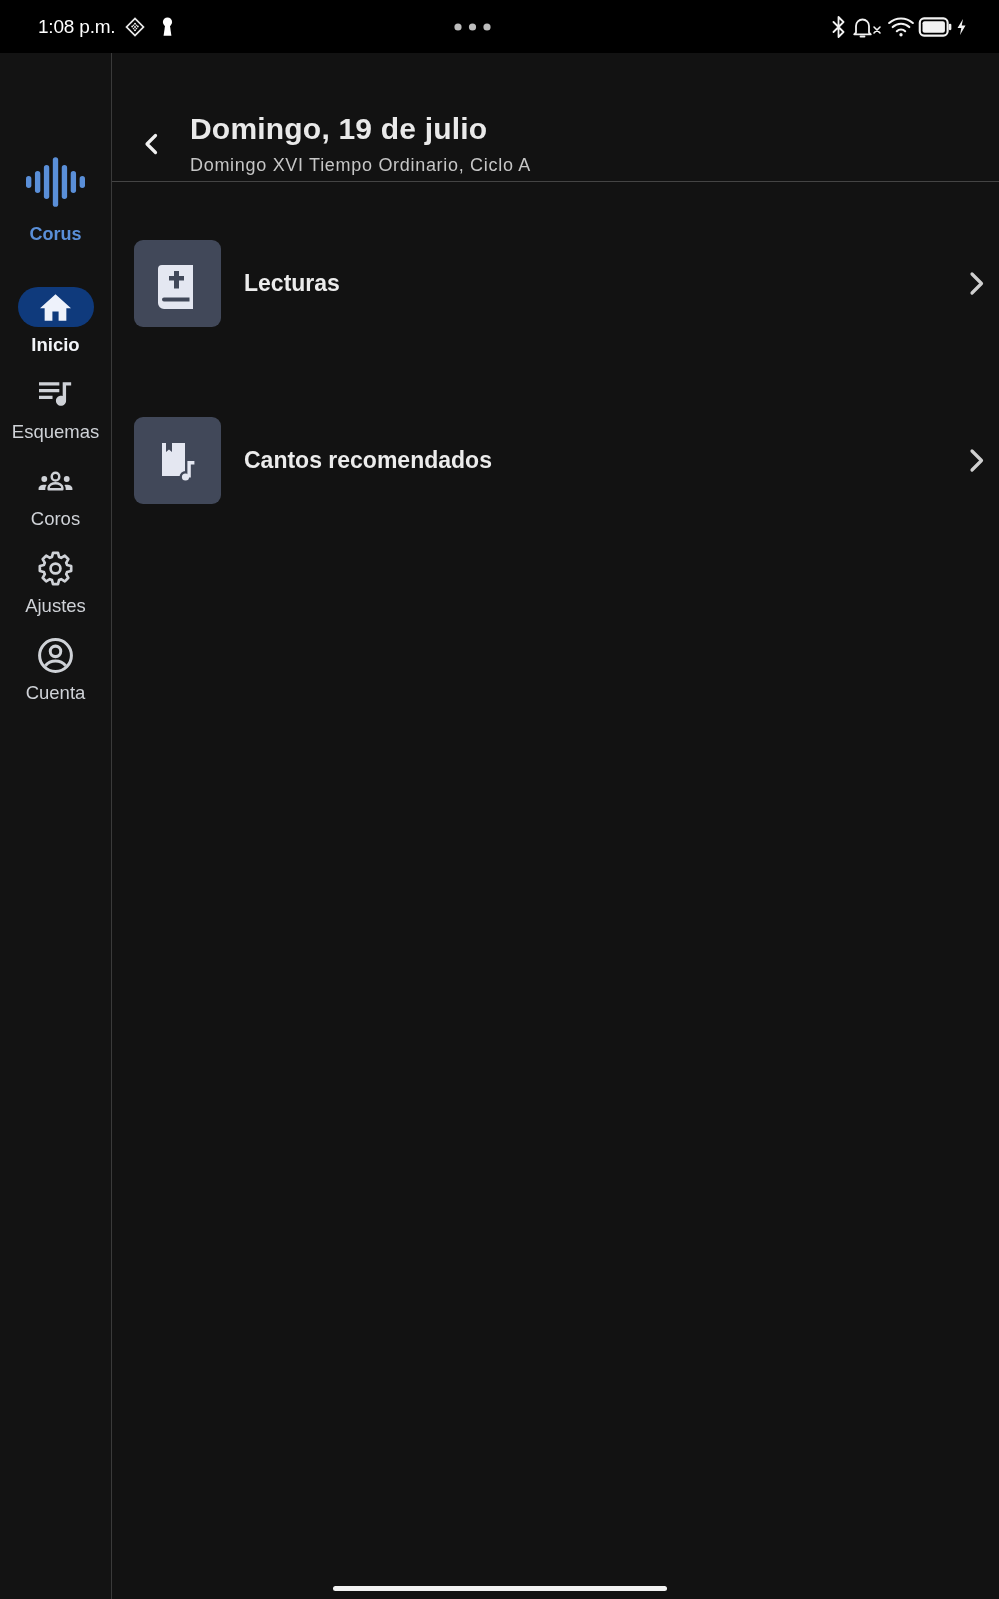  Describe the element at coordinates (559, 460) in the screenshot. I see `menu-list-item: Cantos recomendados` at that location.